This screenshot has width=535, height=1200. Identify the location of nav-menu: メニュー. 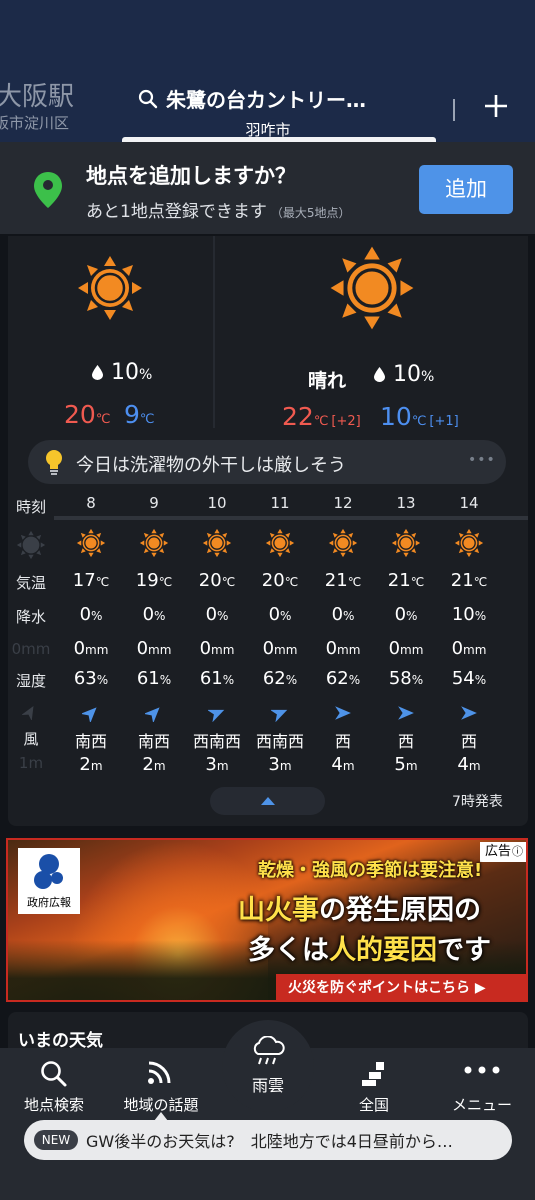
(482, 1104).